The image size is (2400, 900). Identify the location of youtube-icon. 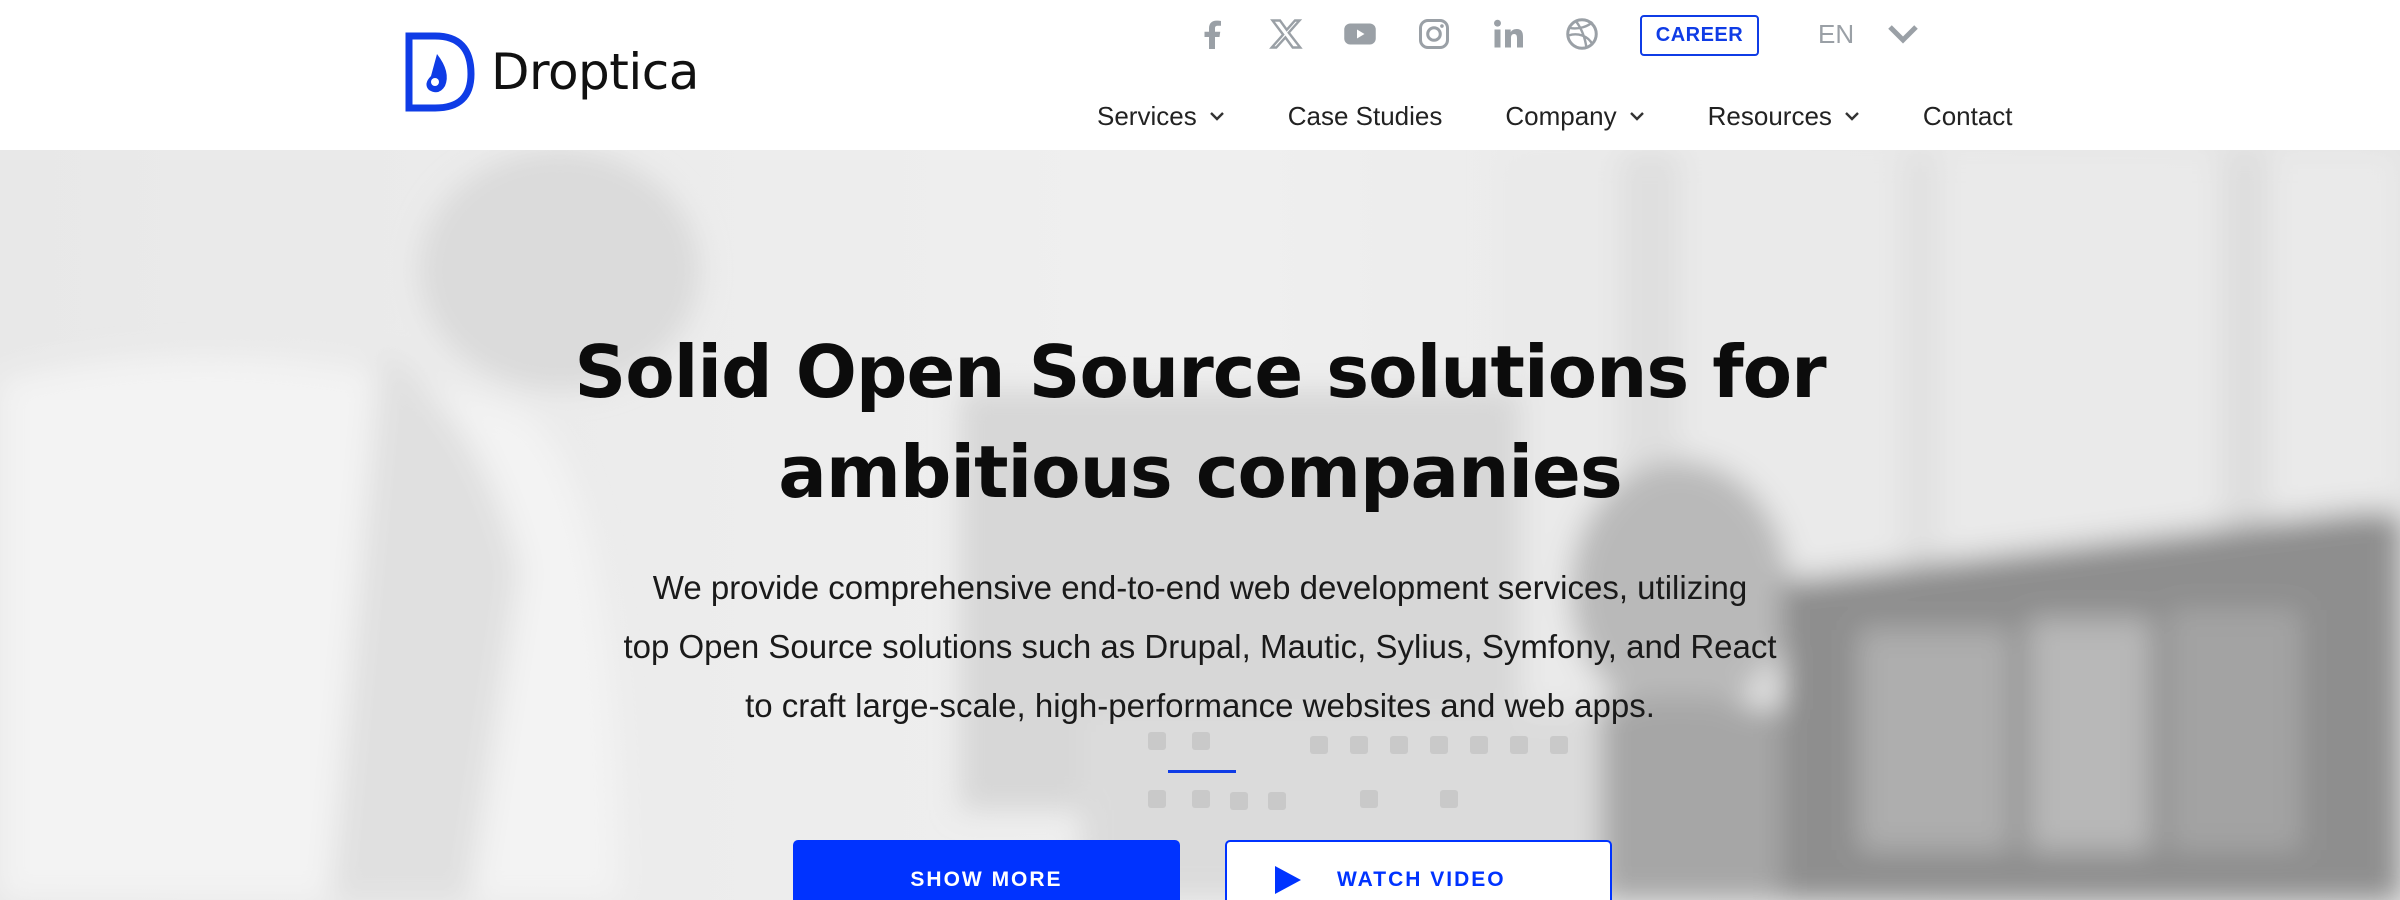
(1360, 34).